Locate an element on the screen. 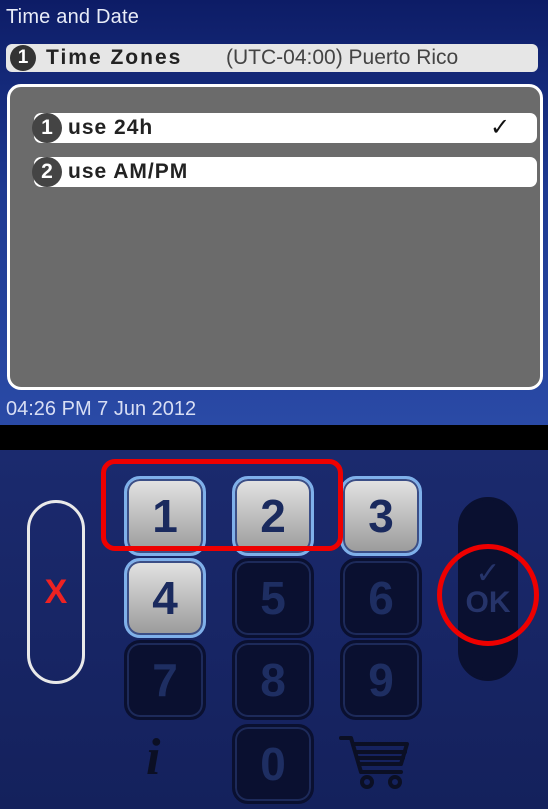  timezone-label: Time Zones is located at coordinates (114, 57).